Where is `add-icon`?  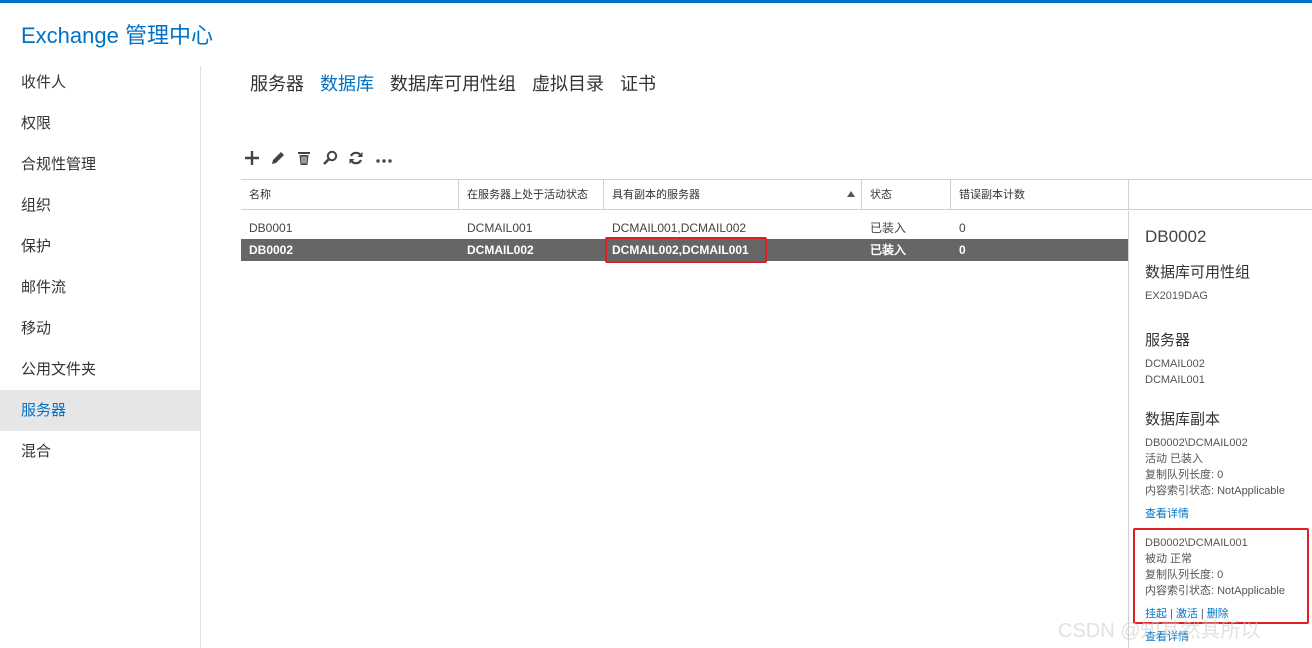
add-icon is located at coordinates (252, 158).